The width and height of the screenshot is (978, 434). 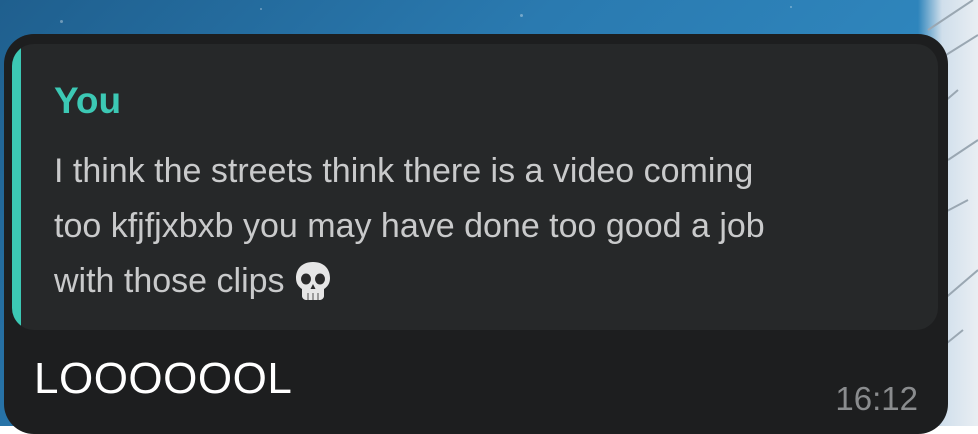 What do you see at coordinates (169, 281) in the screenshot?
I see `reply-text-line-3: with those clips` at bounding box center [169, 281].